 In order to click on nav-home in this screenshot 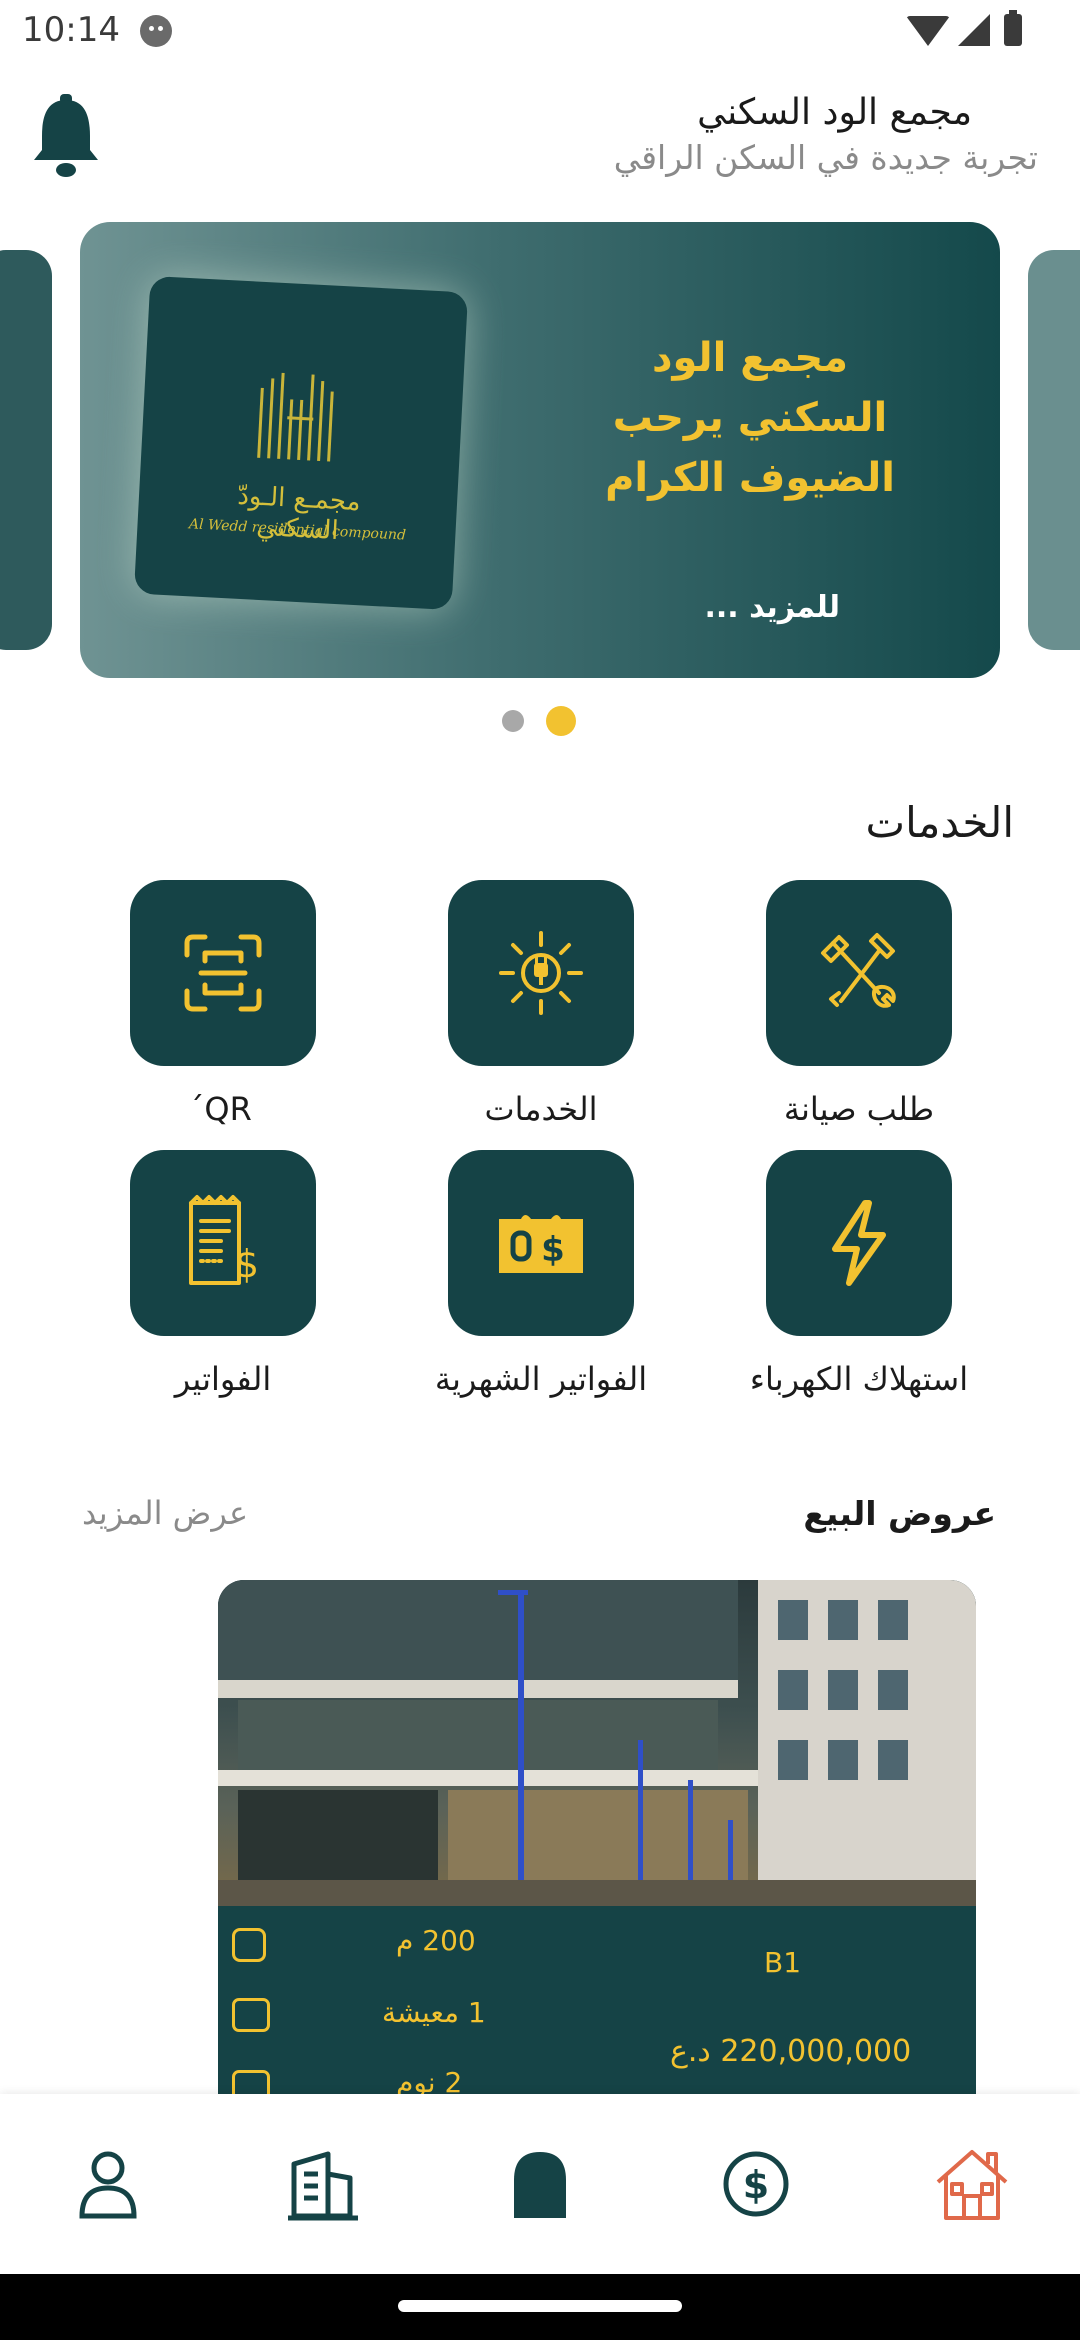, I will do `click(972, 2184)`.